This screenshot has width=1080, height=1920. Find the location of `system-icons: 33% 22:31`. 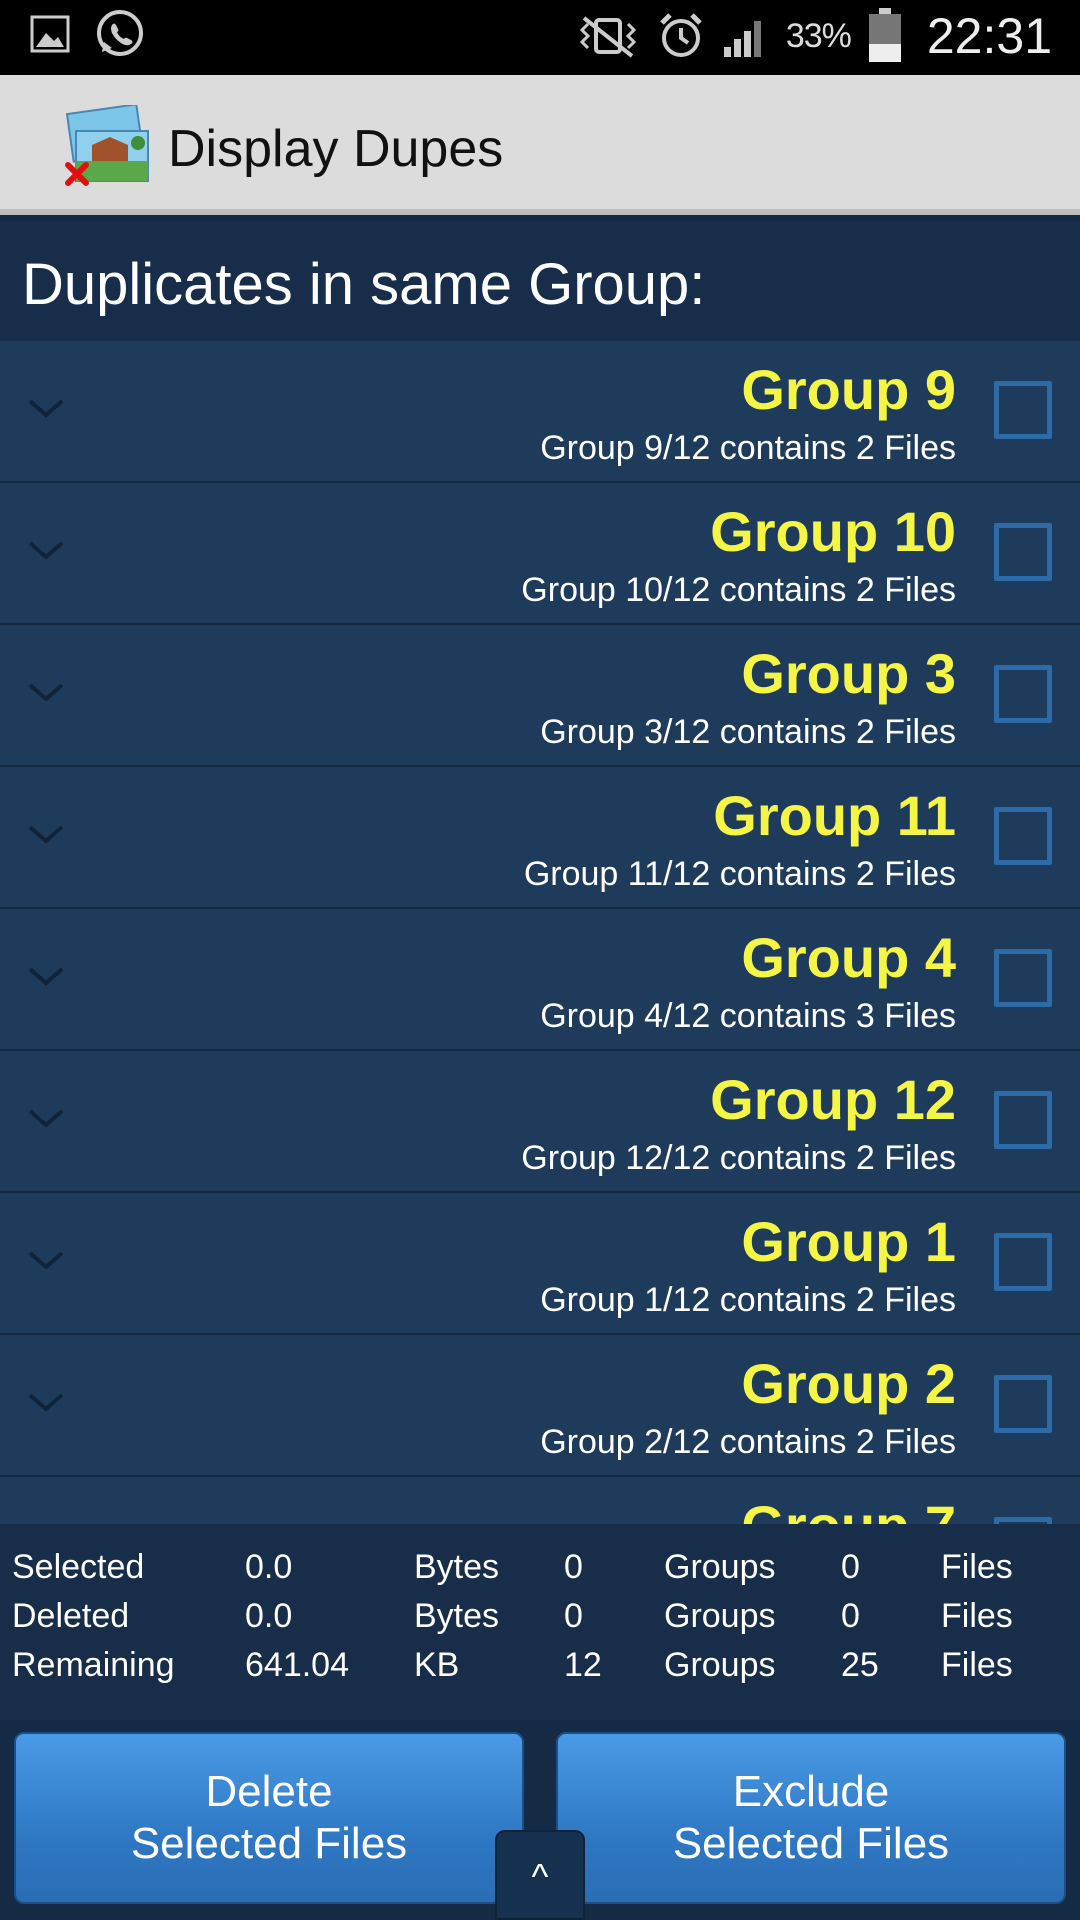

system-icons: 33% 22:31 is located at coordinates (814, 36).